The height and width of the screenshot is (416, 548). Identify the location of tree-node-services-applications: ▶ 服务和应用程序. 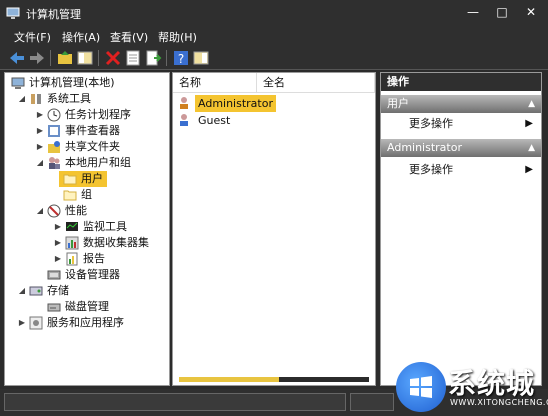
(89, 323).